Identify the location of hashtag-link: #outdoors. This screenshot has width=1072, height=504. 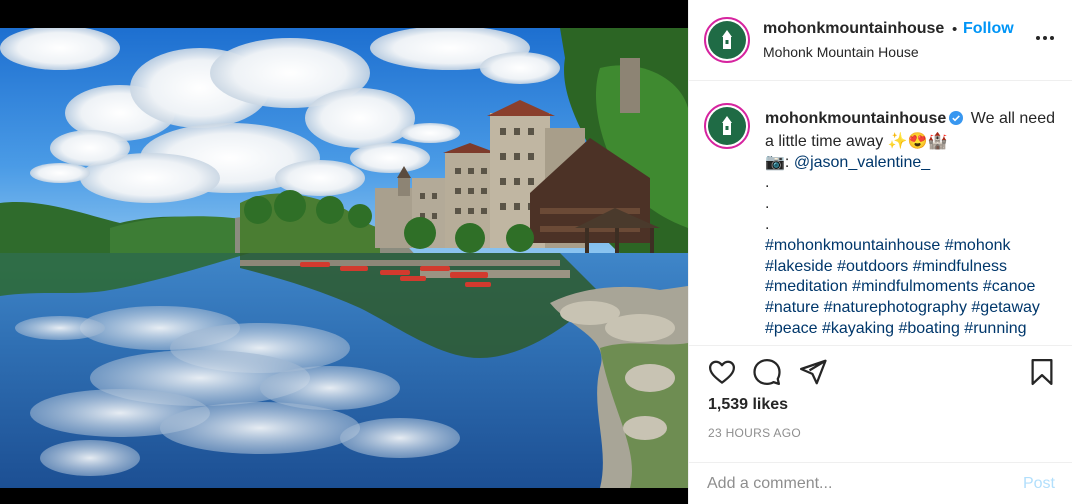
(872, 266).